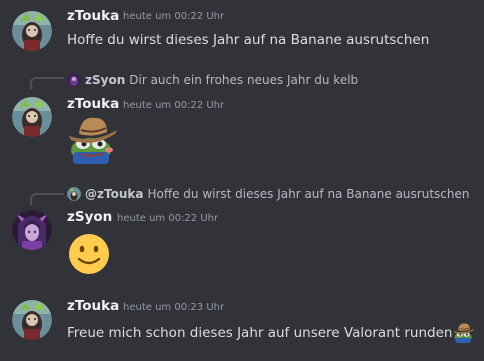 This screenshot has height=361, width=484. What do you see at coordinates (105, 80) in the screenshot?
I see `reply-username: zSyon` at bounding box center [105, 80].